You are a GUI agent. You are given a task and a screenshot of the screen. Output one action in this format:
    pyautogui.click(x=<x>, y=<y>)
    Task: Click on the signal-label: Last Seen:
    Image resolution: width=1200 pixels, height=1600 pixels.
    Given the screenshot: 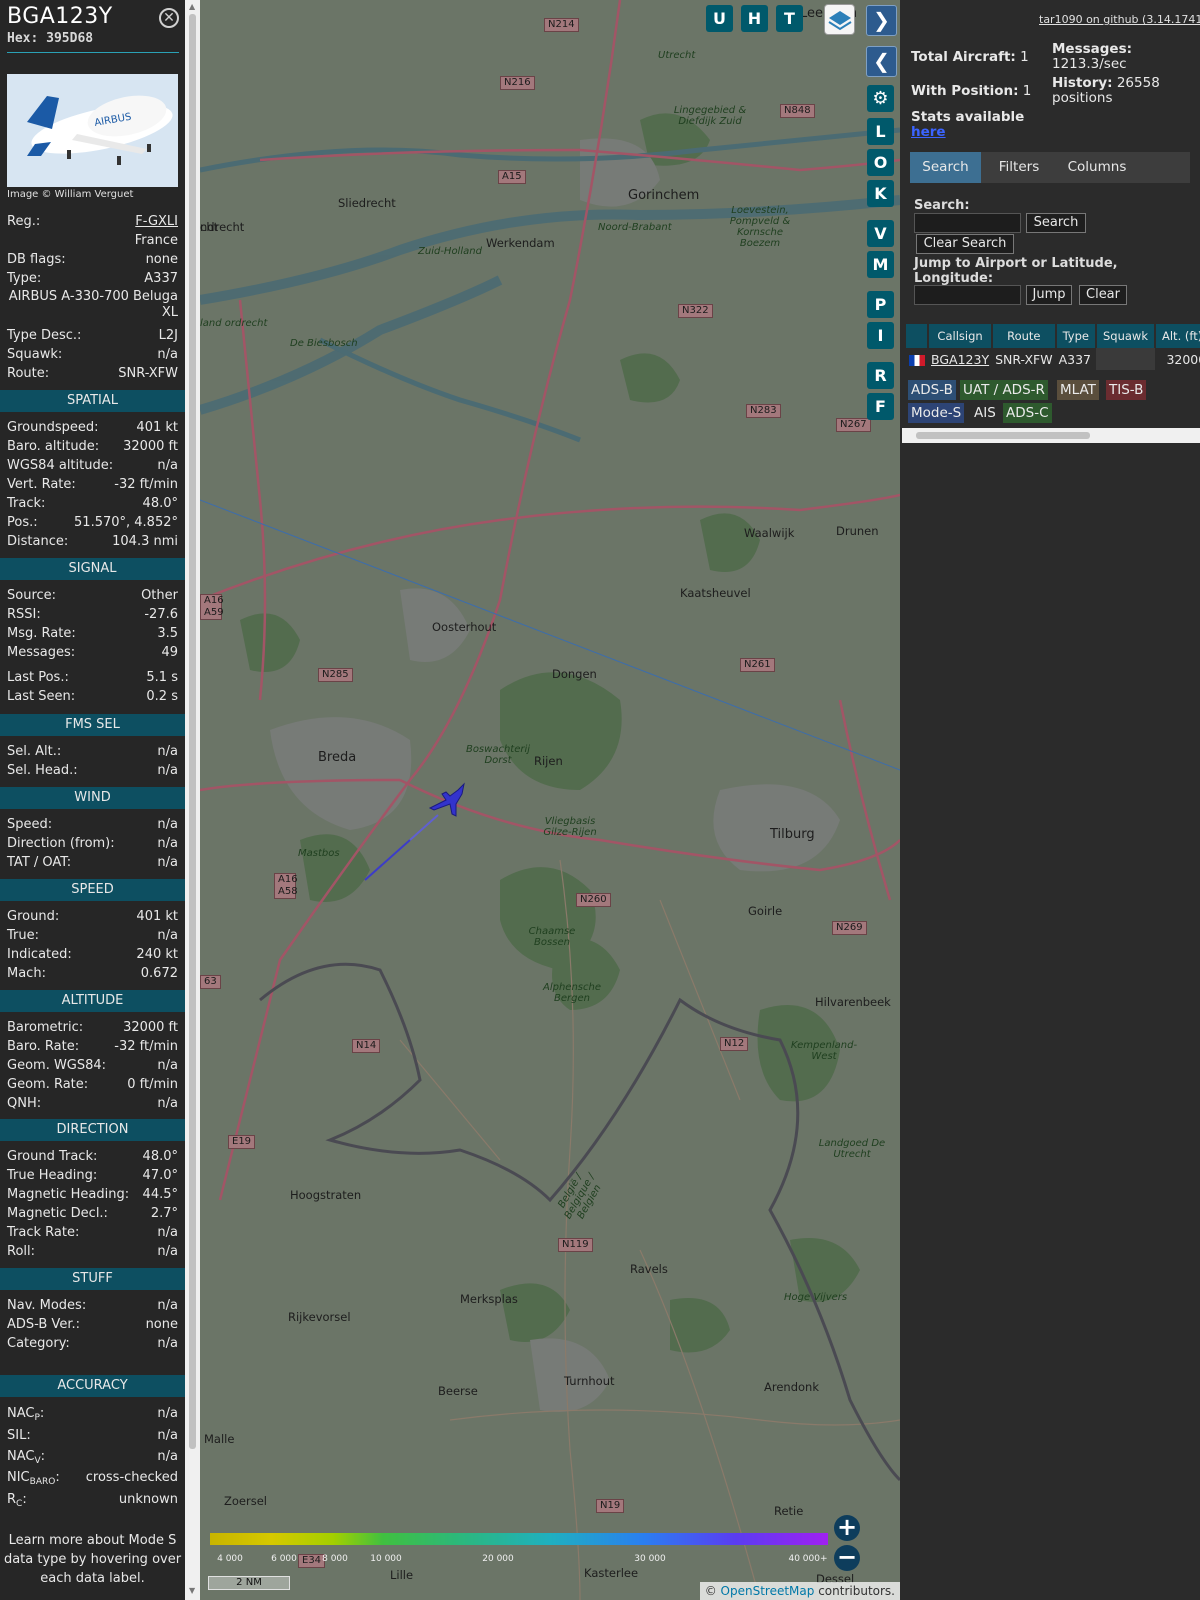 What is the action you would take?
    pyautogui.click(x=41, y=697)
    